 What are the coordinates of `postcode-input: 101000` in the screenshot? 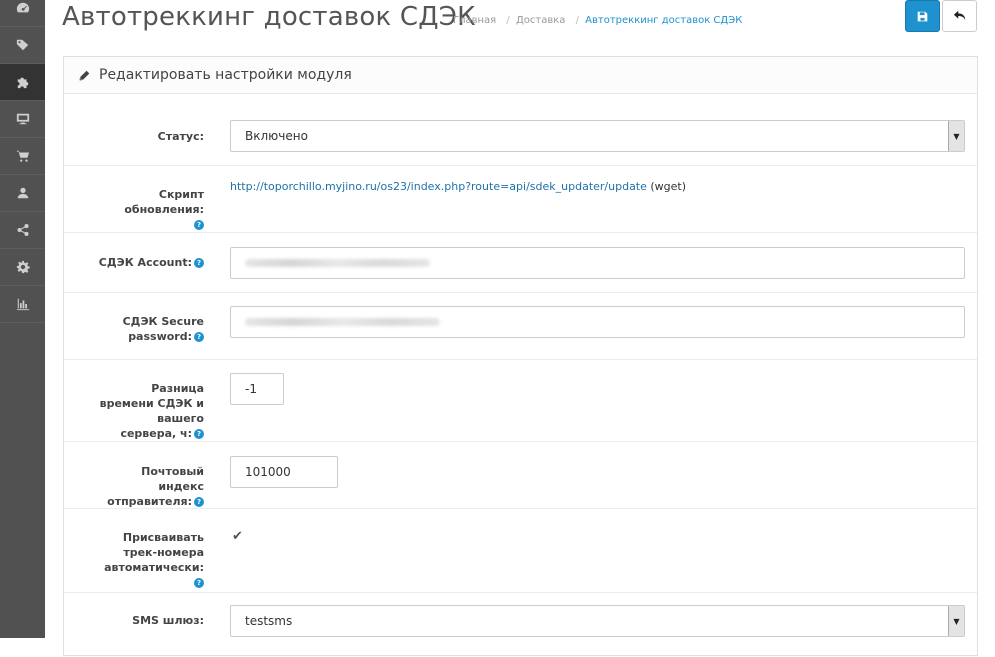 It's located at (284, 472).